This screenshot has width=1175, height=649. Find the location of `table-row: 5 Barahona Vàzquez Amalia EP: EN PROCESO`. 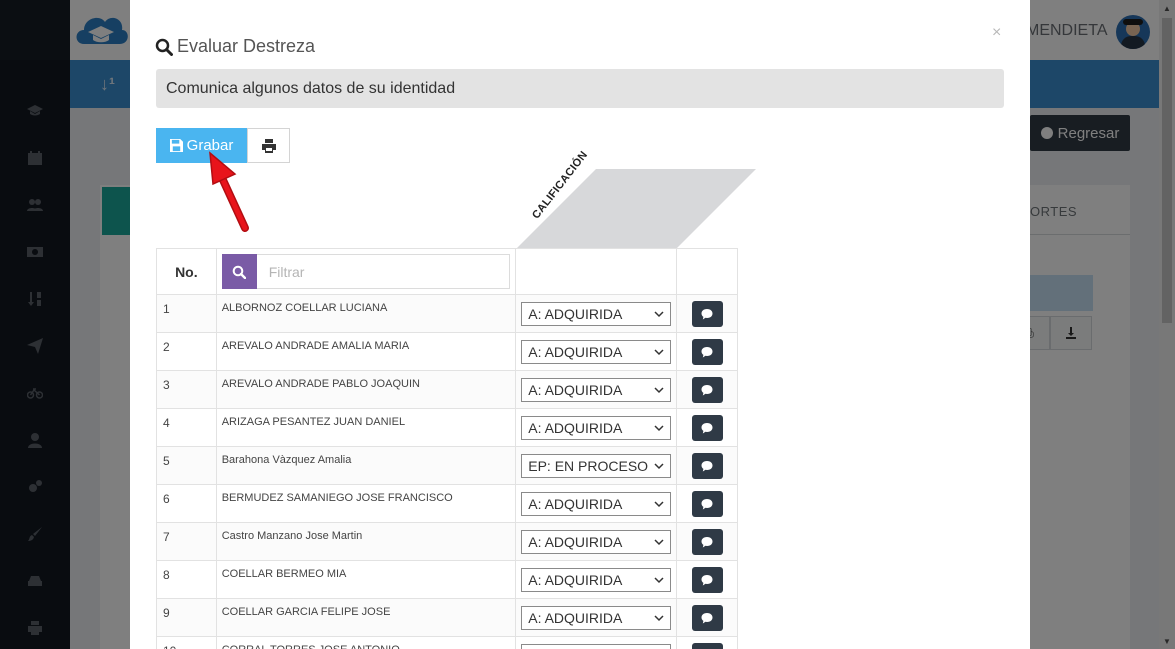

table-row: 5 Barahona Vàzquez Amalia EP: EN PROCESO is located at coordinates (447, 465).